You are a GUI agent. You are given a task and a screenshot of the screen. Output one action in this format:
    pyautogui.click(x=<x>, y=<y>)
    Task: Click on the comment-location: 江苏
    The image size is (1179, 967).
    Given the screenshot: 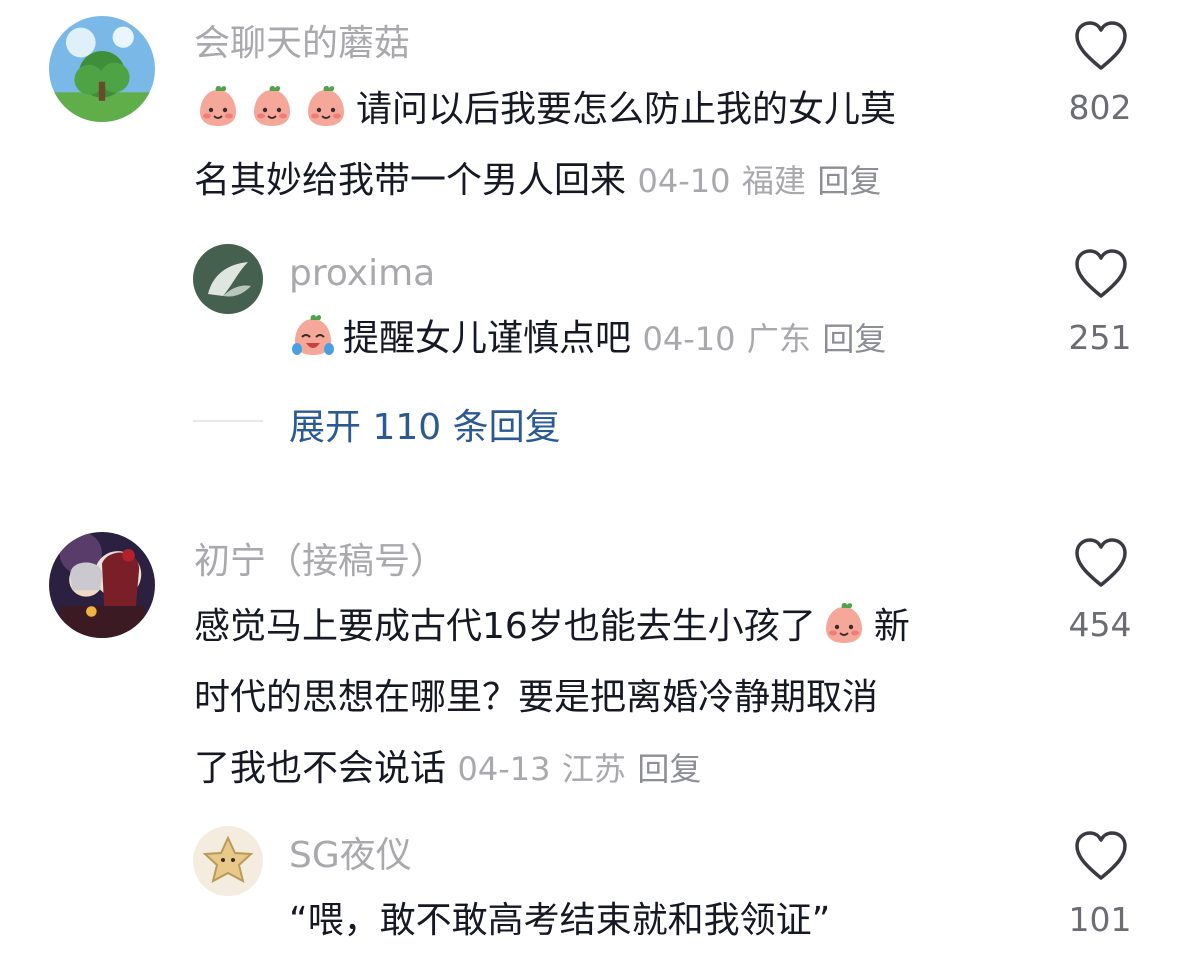 What is the action you would take?
    pyautogui.click(x=593, y=769)
    